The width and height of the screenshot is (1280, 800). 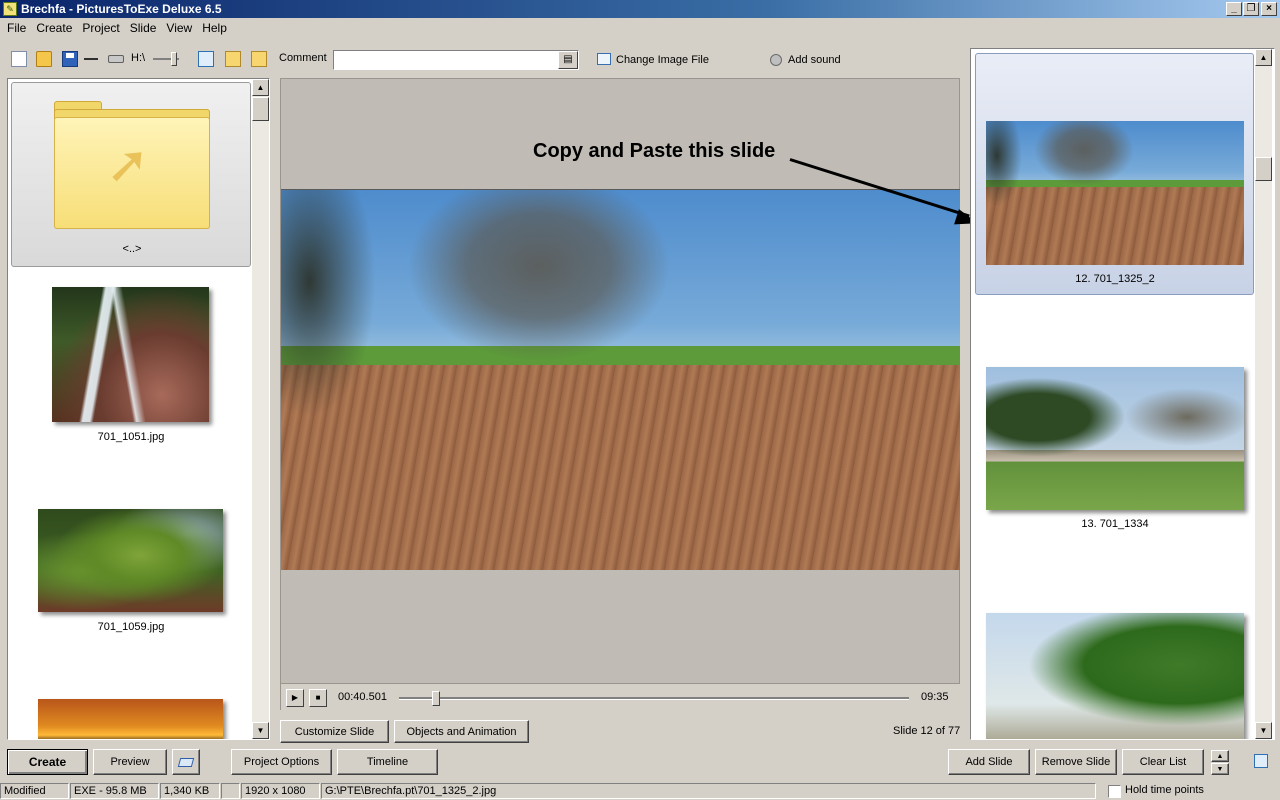 What do you see at coordinates (44, 59) in the screenshot?
I see `open-project-icon` at bounding box center [44, 59].